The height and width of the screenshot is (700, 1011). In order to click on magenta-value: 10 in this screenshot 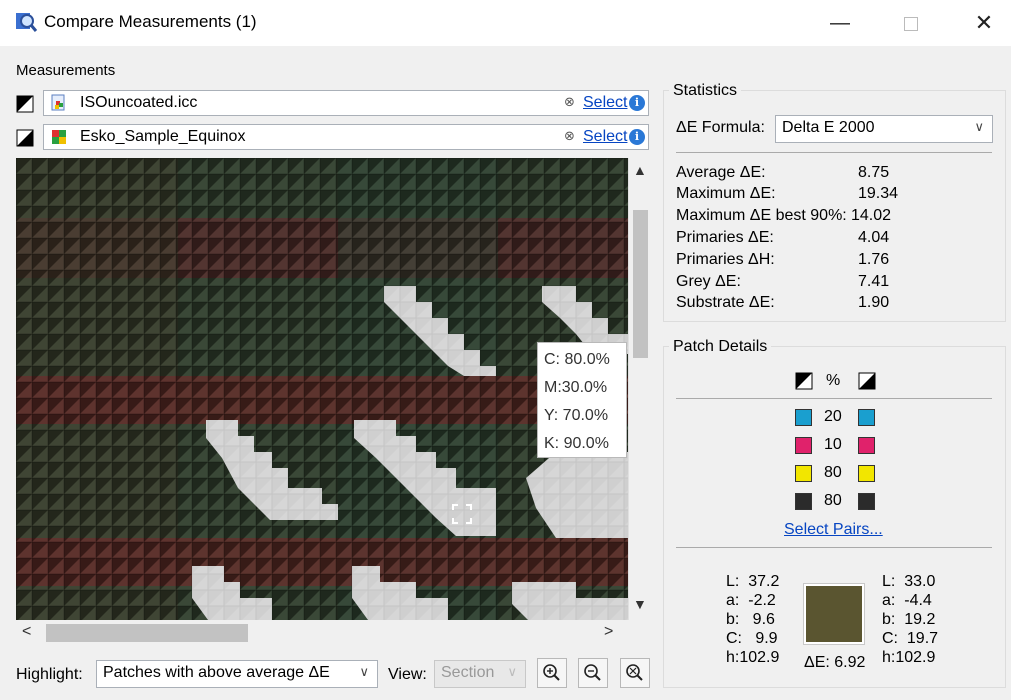, I will do `click(833, 444)`.